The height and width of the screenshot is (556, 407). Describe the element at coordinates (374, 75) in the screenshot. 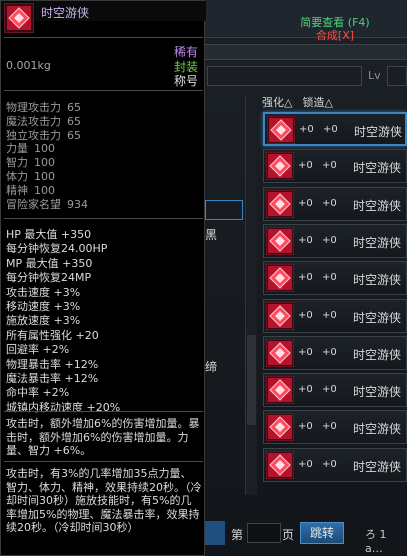

I see `level-label: Lv` at that location.